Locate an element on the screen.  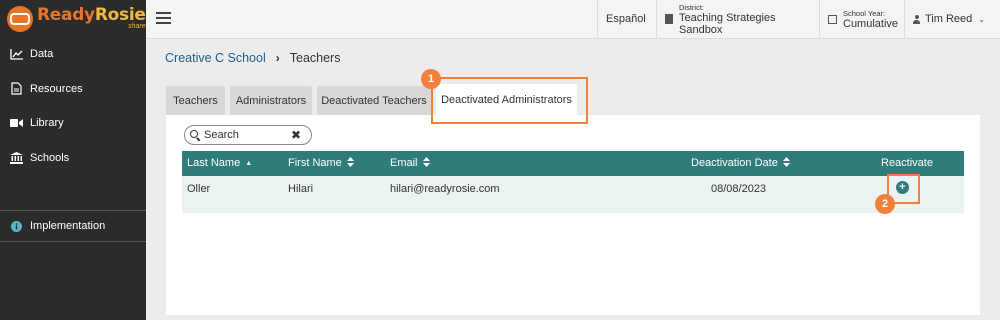
sidebar-item-label: Implementation is located at coordinates (68, 226).